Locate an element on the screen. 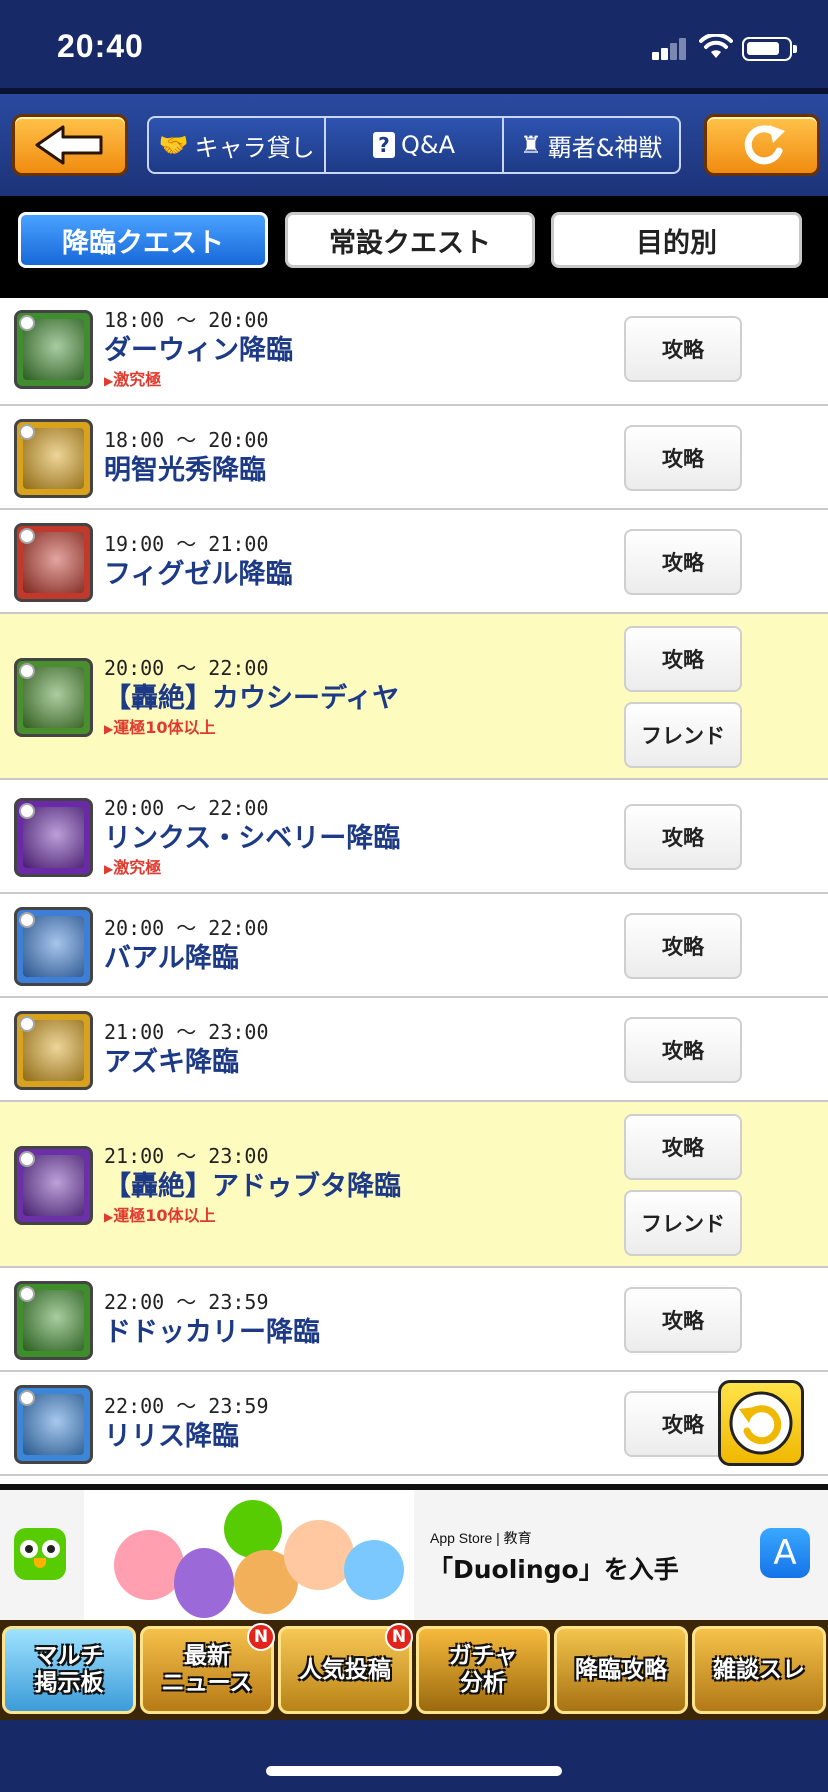  quest-row: 20:00 〜 22:00 【轟絶】カウシーディヤ ▶運極10体以上 攻略 フレンド is located at coordinates (414, 697).